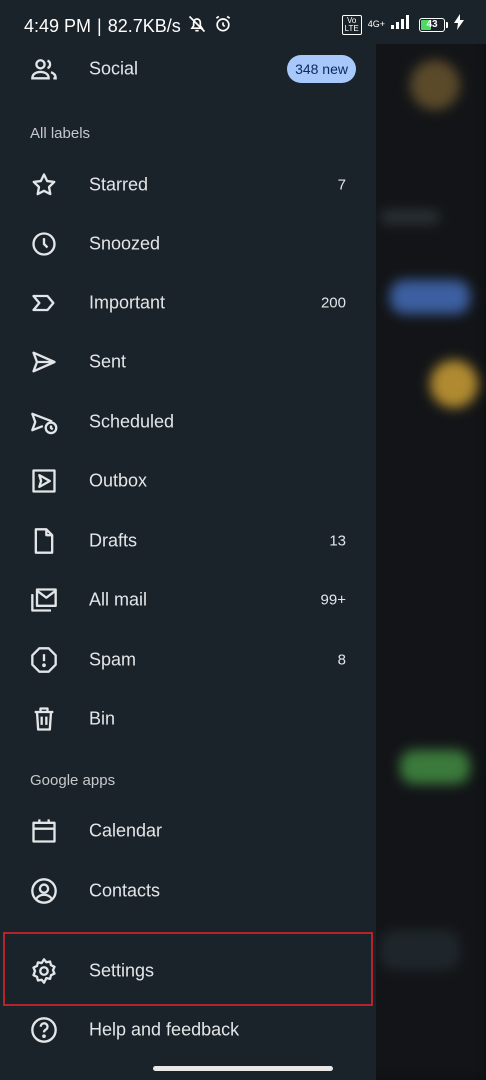 This screenshot has height=1080, width=486. I want to click on nav-item-social: Social 348 new, so click(188, 69).